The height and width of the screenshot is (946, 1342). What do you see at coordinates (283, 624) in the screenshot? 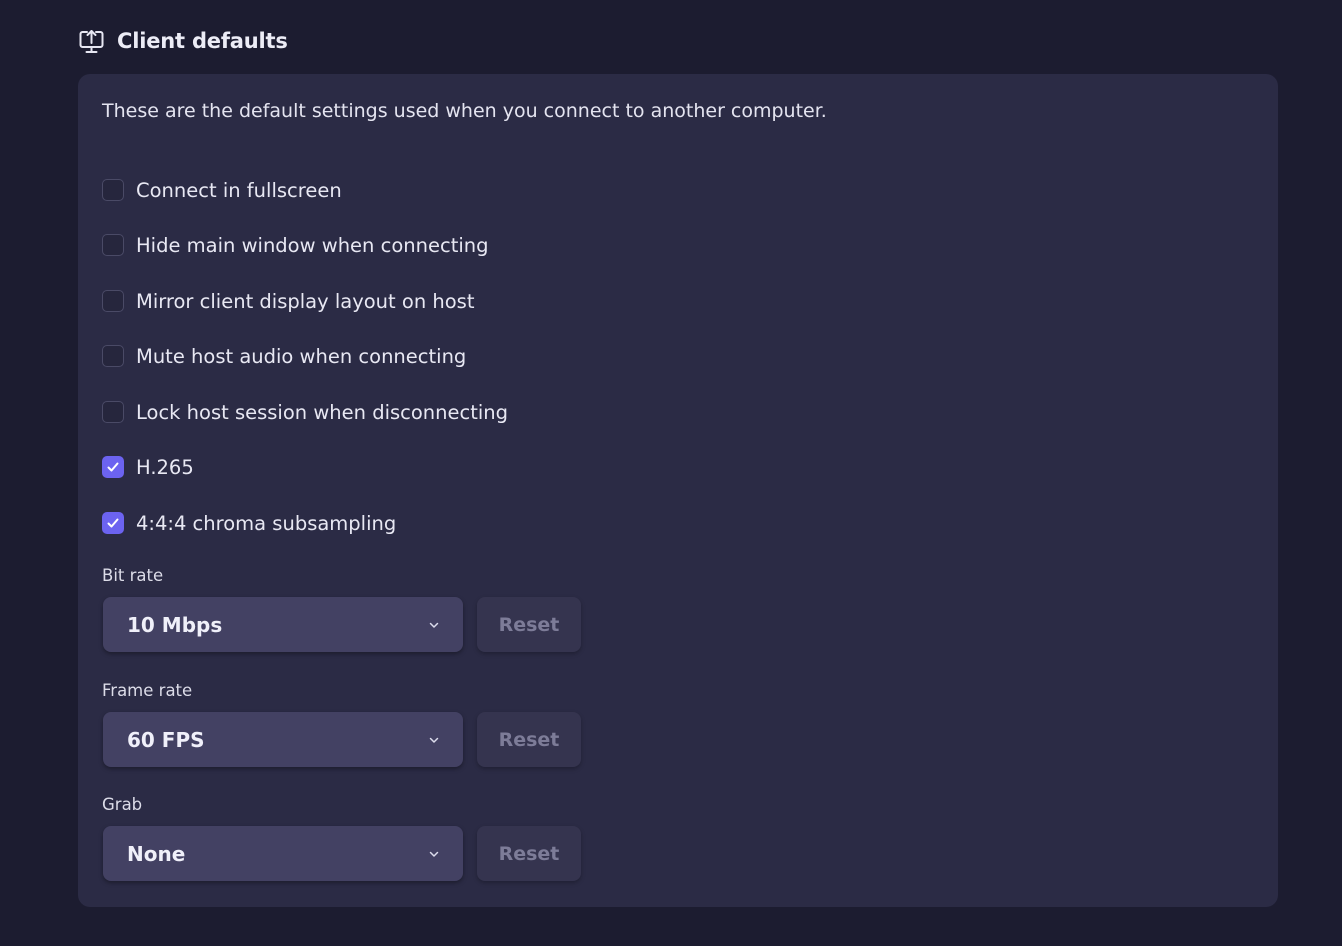
I see `bitrate-select: 10 Mbps` at bounding box center [283, 624].